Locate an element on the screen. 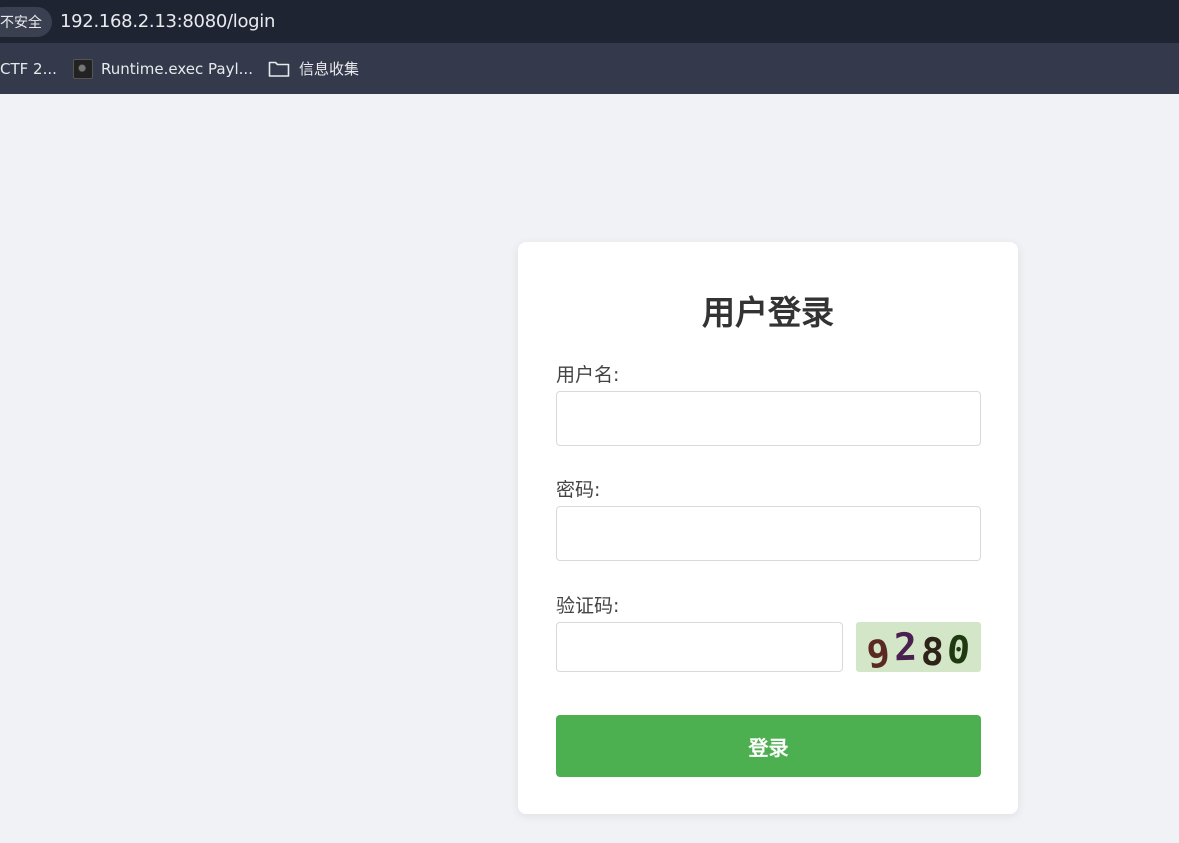 The height and width of the screenshot is (843, 1179). page-title: 用户登录 is located at coordinates (768, 312).